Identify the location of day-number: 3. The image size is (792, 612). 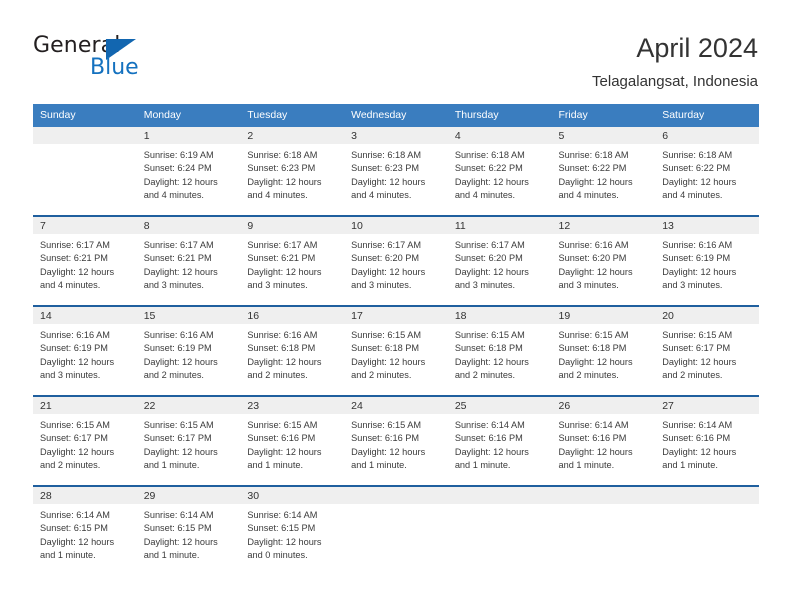
(396, 135).